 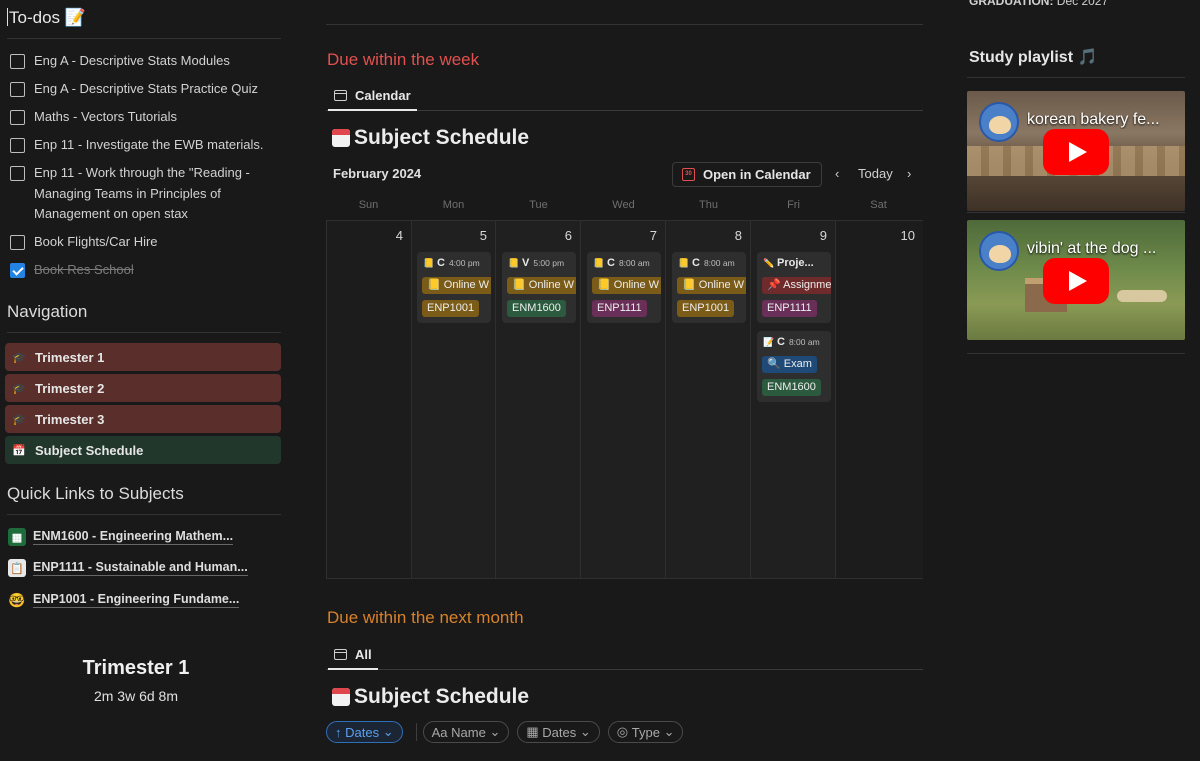 I want to click on graduation-label: GRADUATION:, so click(x=1011, y=4).